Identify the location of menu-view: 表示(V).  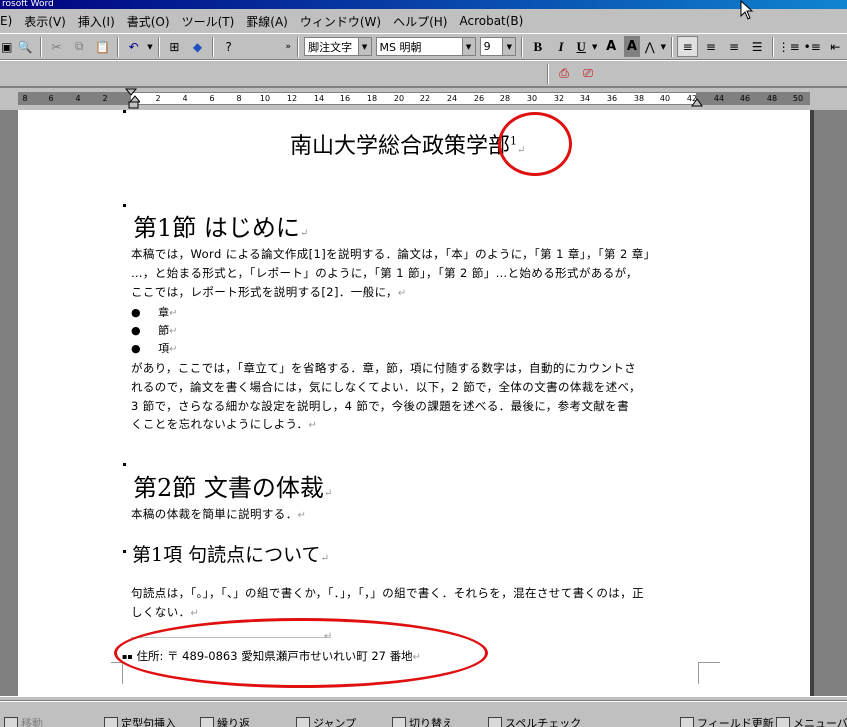
(45, 21).